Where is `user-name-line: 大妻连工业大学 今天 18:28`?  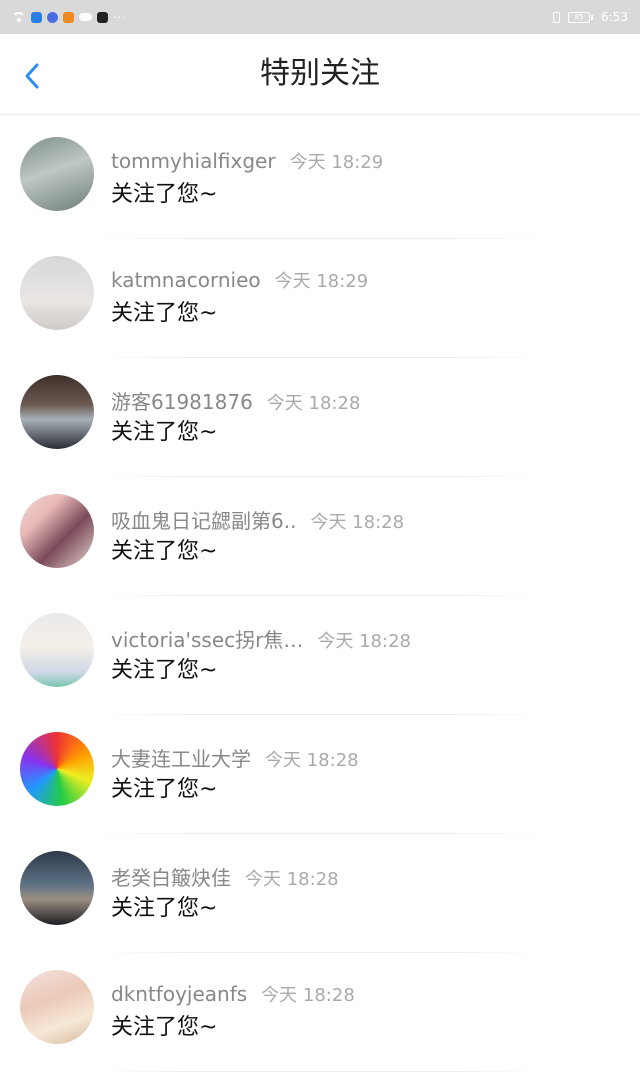 user-name-line: 大妻连工业大学 今天 18:28 is located at coordinates (235, 757).